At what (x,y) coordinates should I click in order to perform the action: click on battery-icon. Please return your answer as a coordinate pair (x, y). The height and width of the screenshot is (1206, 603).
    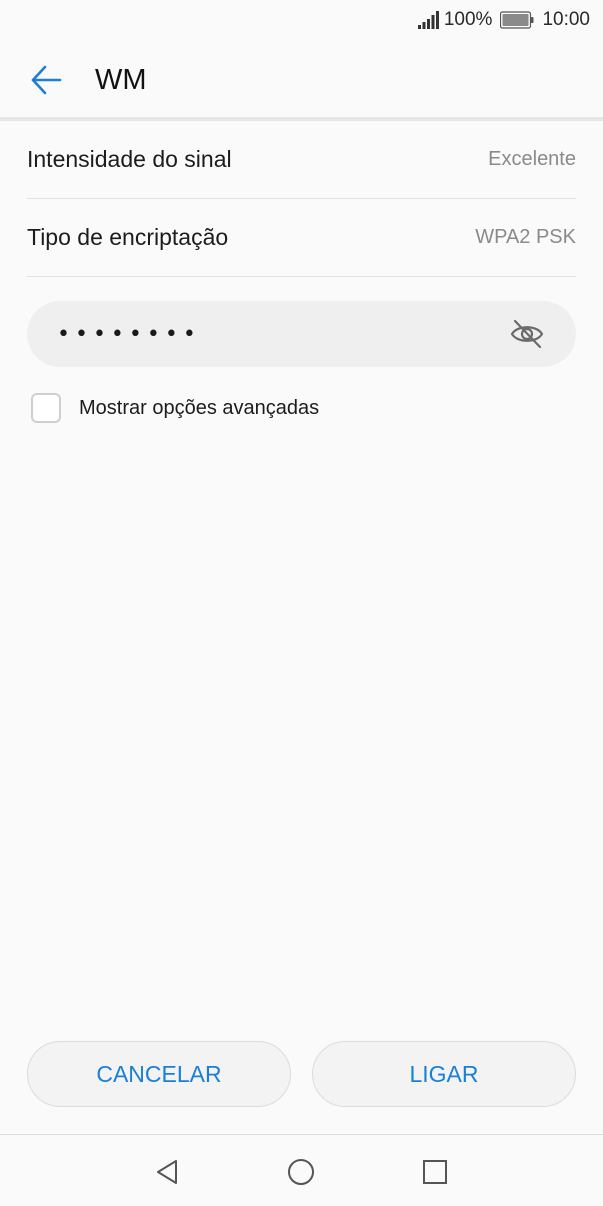
    Looking at the image, I should click on (517, 20).